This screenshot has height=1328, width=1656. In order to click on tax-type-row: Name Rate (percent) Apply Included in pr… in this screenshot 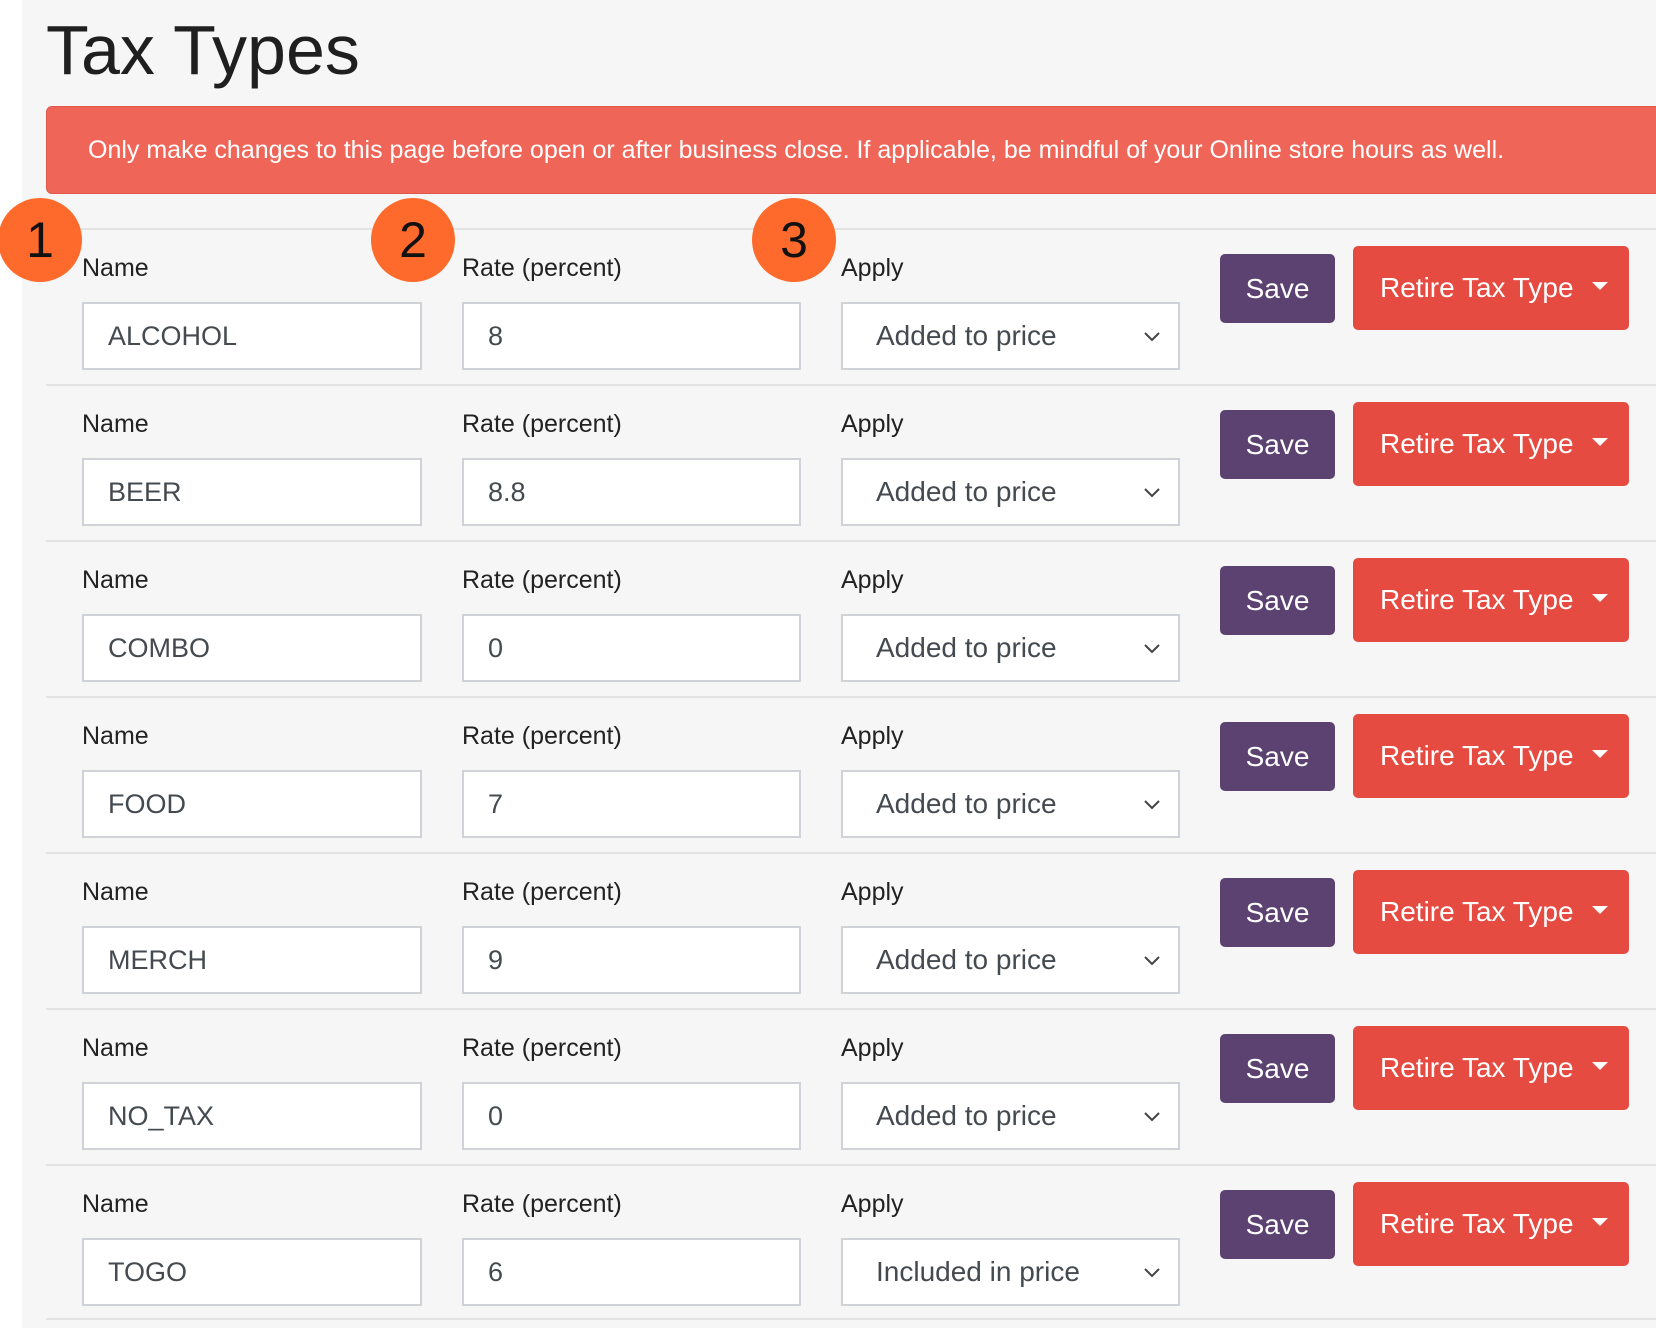, I will do `click(851, 1242)`.